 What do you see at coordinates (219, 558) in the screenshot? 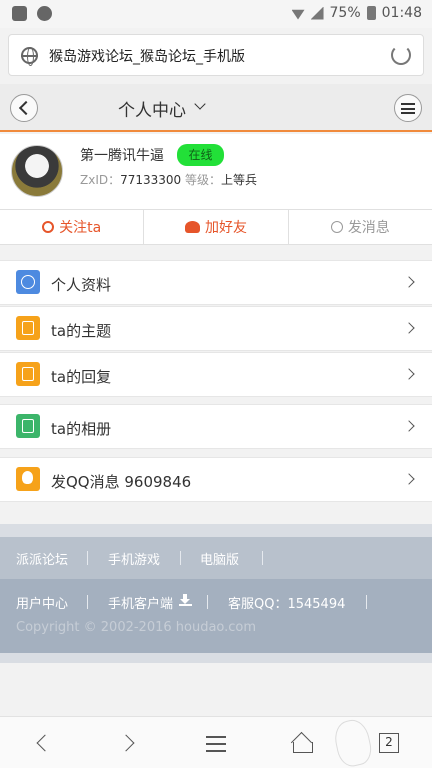
I see `footer-link-pc-version: 电脑版` at bounding box center [219, 558].